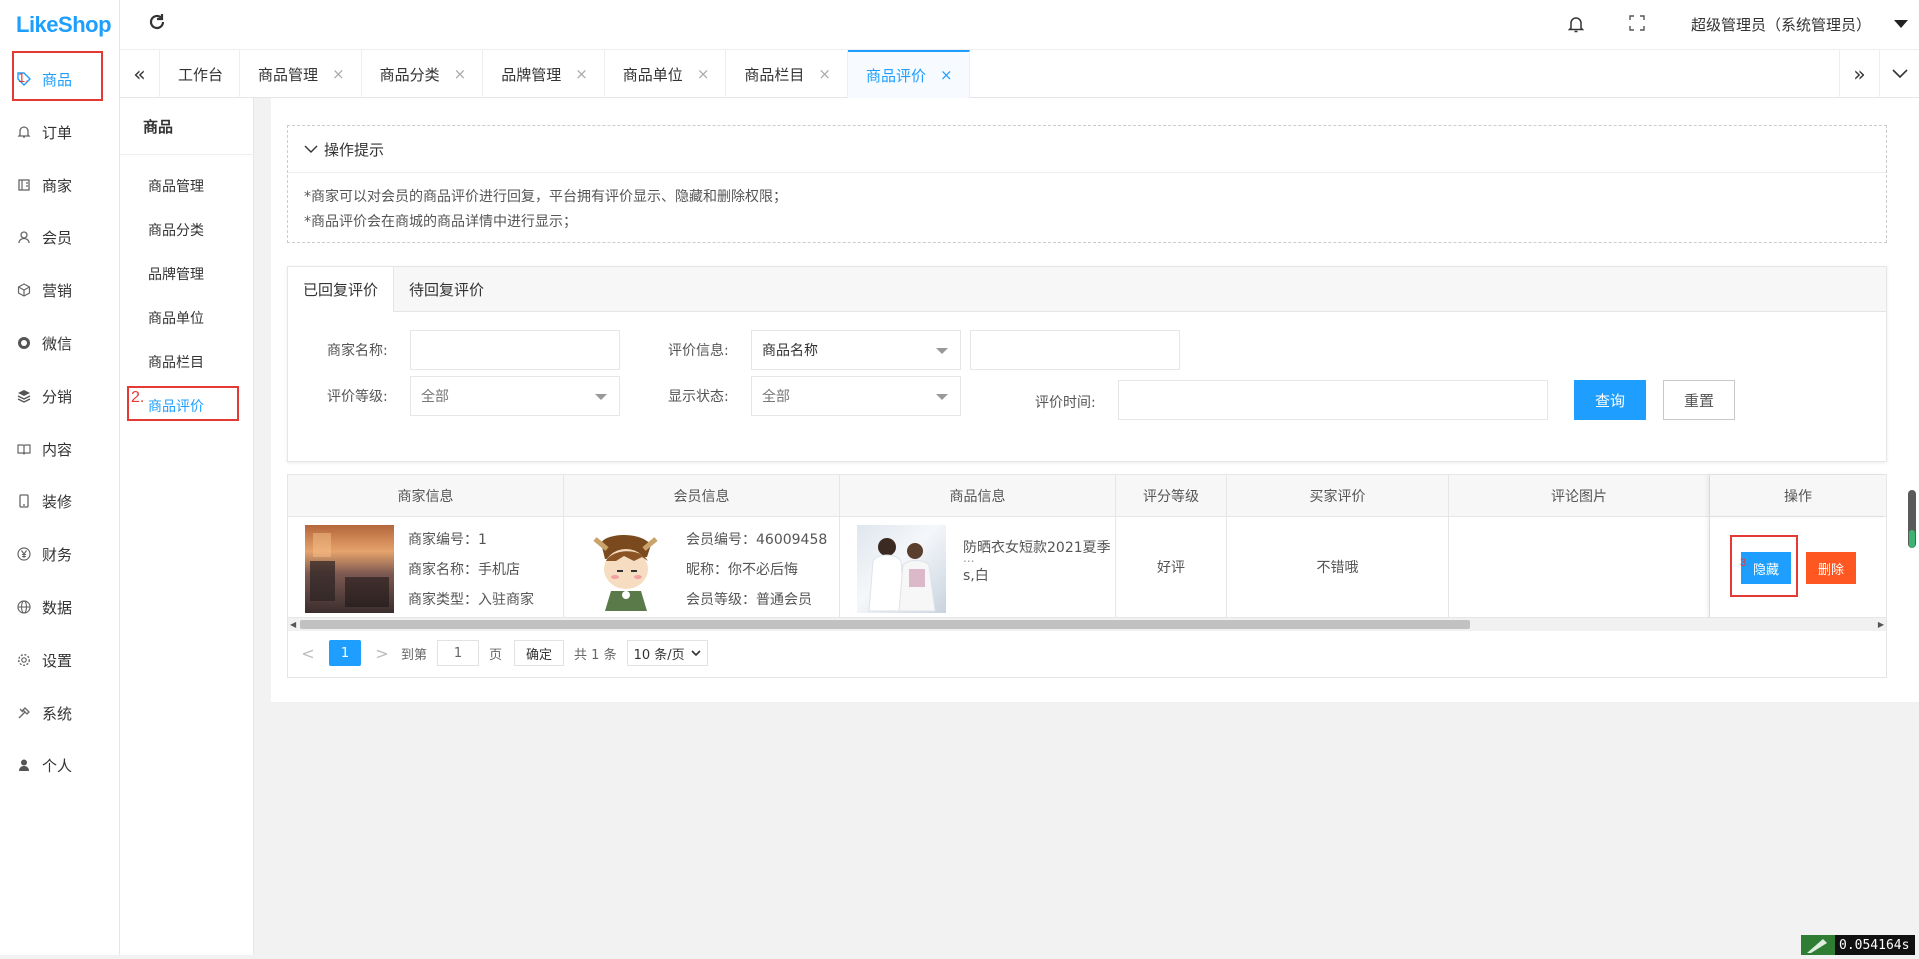 Image resolution: width=1919 pixels, height=959 pixels. I want to click on display-status-select-value: 全部, so click(776, 397).